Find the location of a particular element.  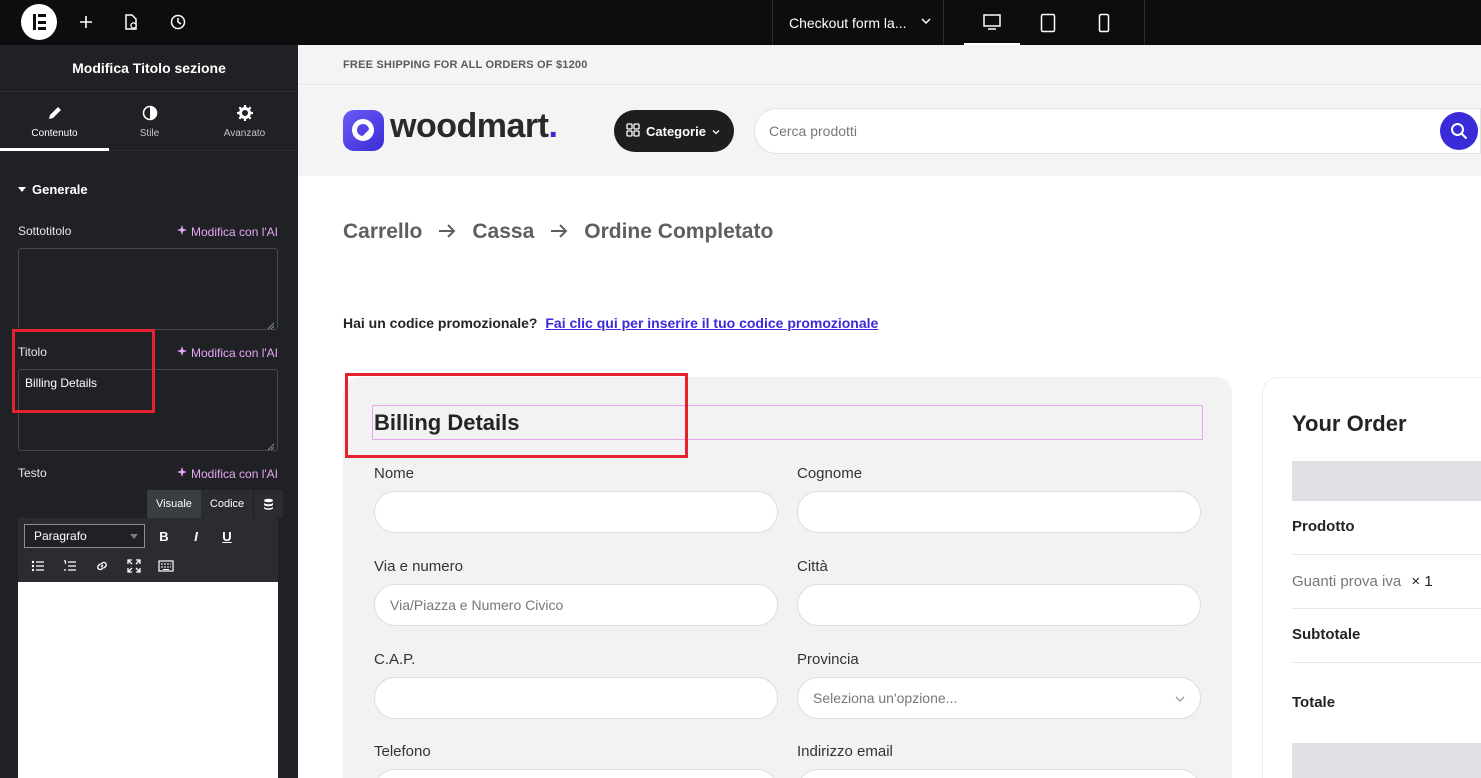

first-name-label: Nome is located at coordinates (394, 473).